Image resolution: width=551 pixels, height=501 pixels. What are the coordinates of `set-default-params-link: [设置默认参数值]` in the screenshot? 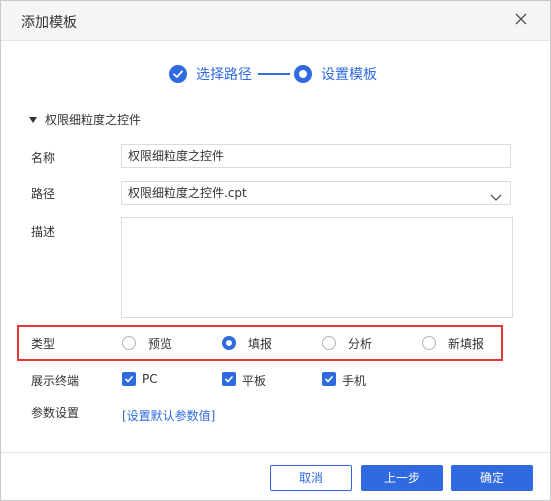 It's located at (168, 415).